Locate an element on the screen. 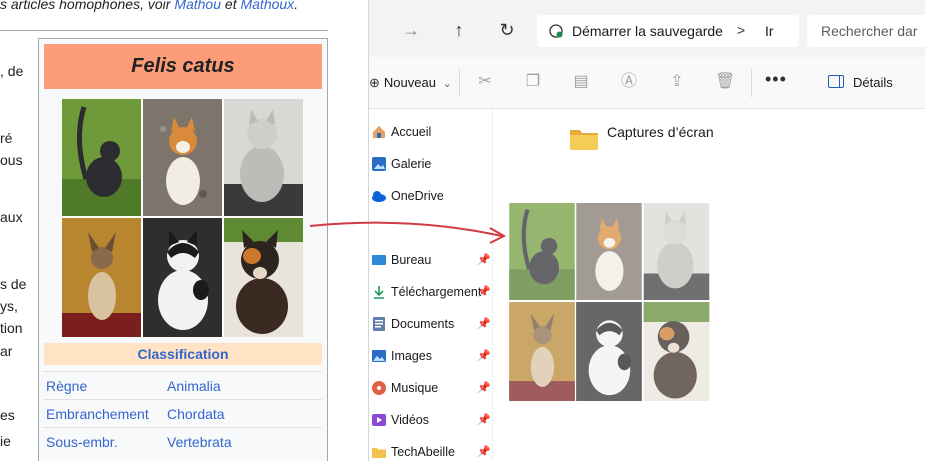 The image size is (925, 461). forward-arrow-icon: → is located at coordinates (411, 30).